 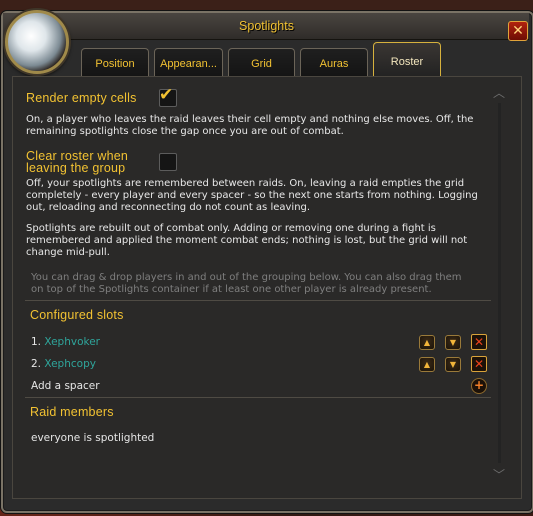 What do you see at coordinates (499, 474) in the screenshot?
I see `scroll-down-icon: ﹀` at bounding box center [499, 474].